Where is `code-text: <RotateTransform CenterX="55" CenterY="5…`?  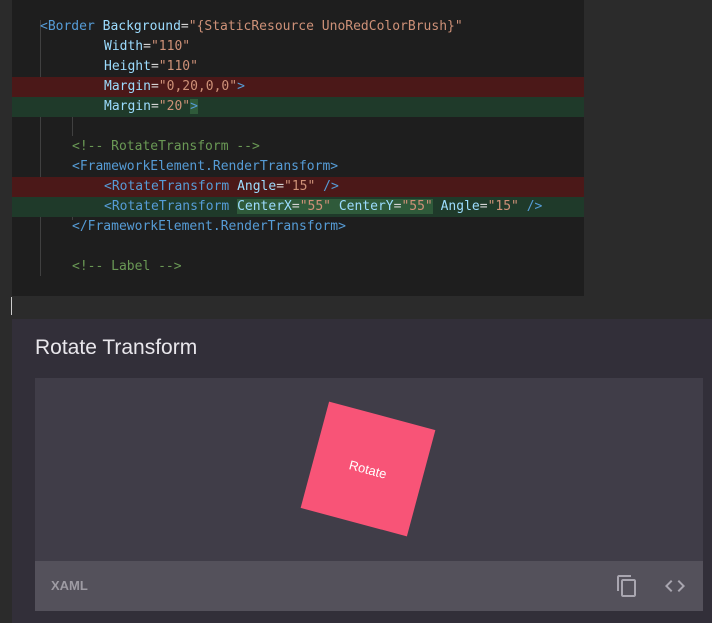
code-text: <RotateTransform CenterX="55" CenterY="5… is located at coordinates (323, 207).